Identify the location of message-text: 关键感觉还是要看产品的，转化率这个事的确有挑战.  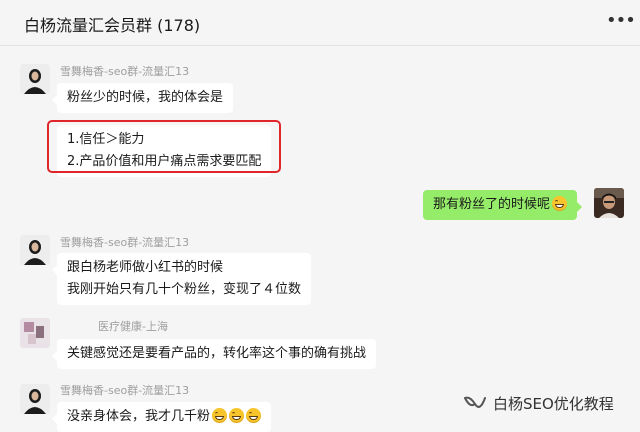
(217, 353).